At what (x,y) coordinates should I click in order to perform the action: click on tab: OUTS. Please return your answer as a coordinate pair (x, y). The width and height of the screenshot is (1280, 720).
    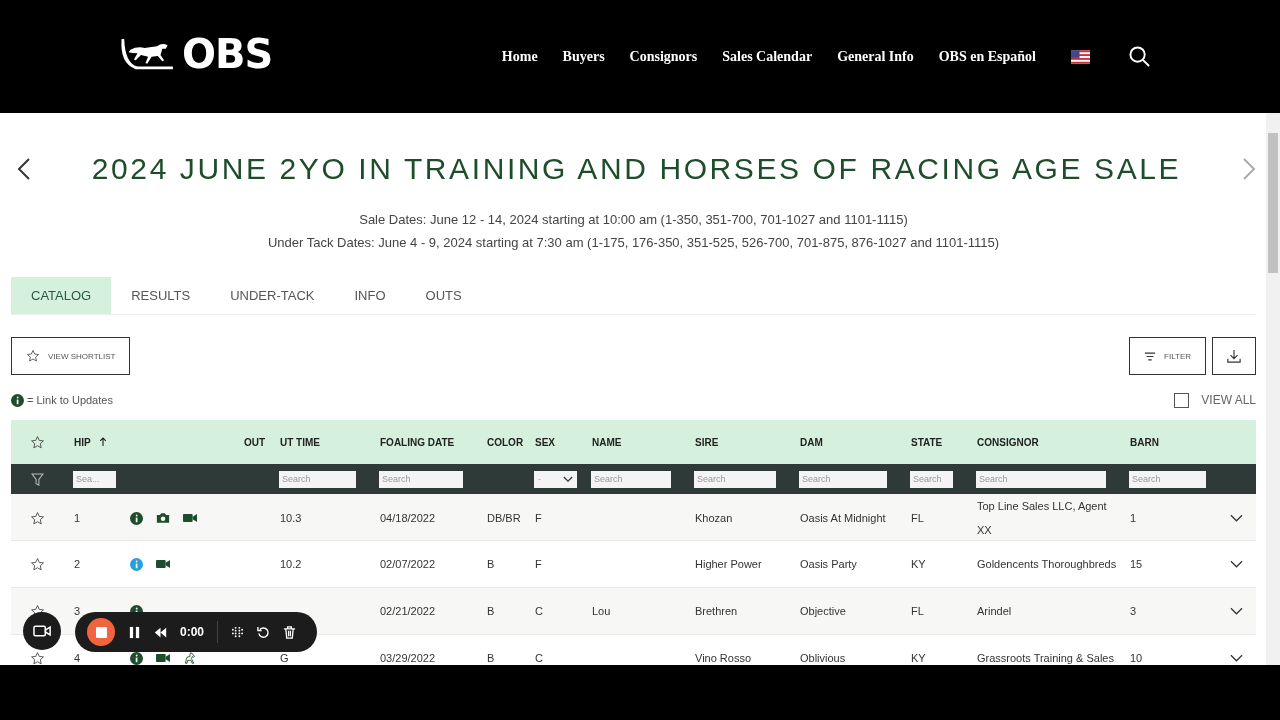
    Looking at the image, I should click on (443, 295).